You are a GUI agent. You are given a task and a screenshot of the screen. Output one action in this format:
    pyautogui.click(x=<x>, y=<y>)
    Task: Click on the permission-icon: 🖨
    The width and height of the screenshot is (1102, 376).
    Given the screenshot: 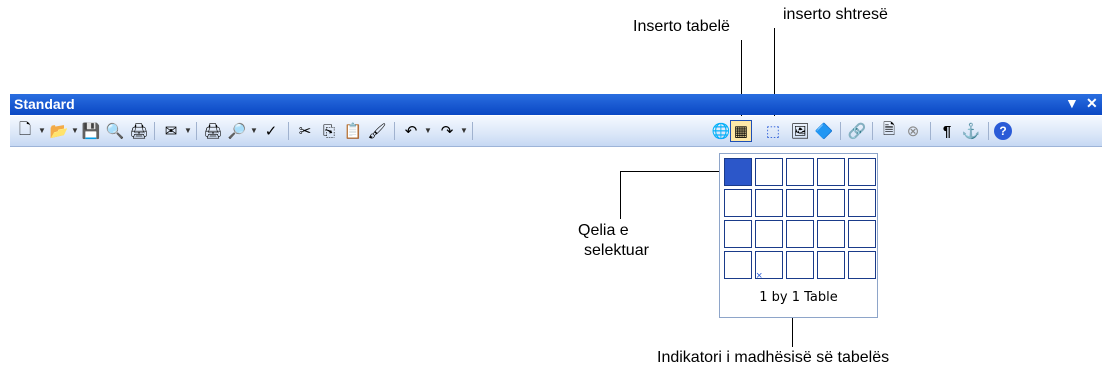 What is the action you would take?
    pyautogui.click(x=139, y=131)
    